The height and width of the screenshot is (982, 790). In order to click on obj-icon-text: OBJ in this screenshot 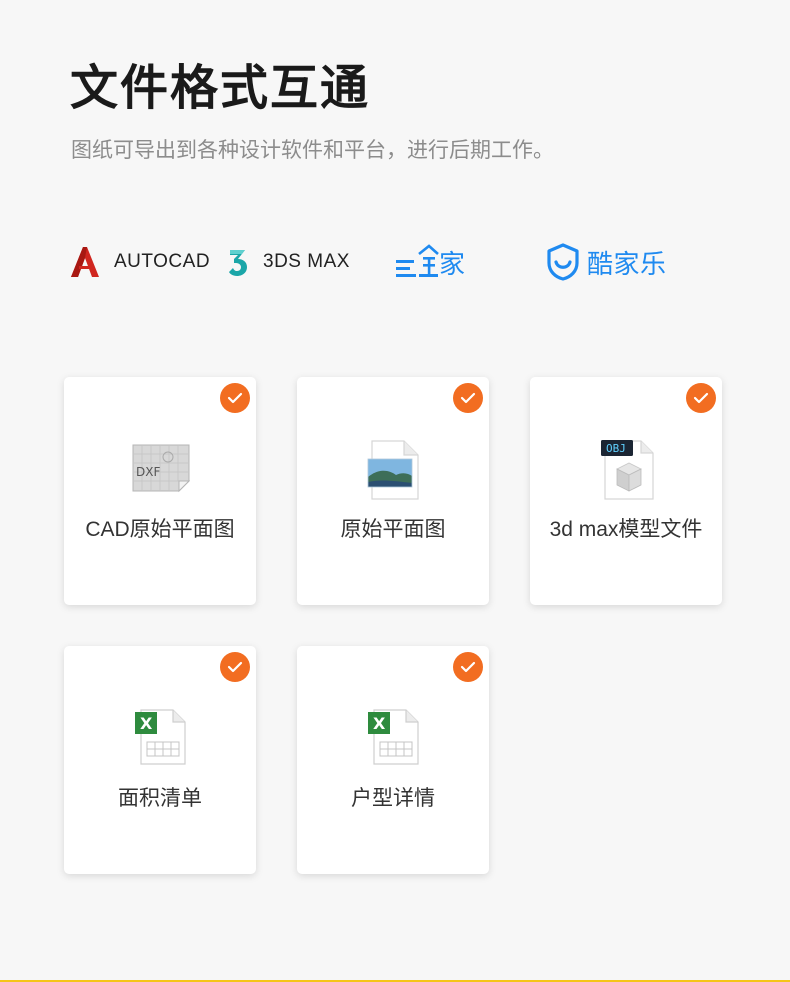, I will do `click(616, 448)`.